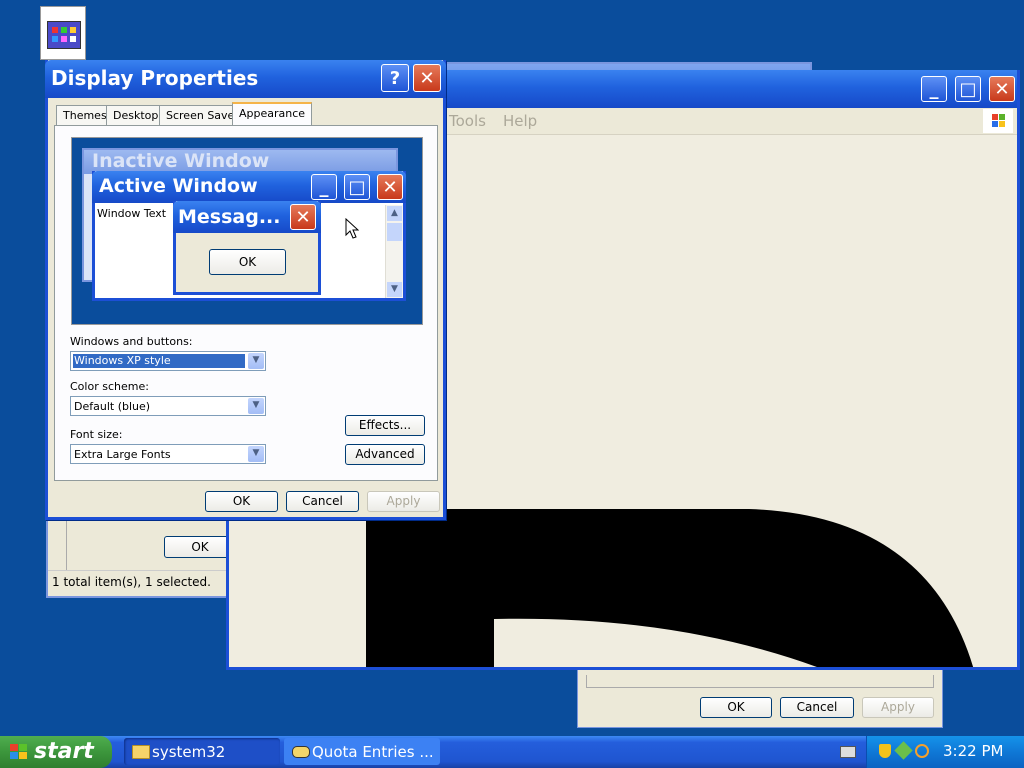 This screenshot has width=1024, height=768. I want to click on folder-icon, so click(141, 752).